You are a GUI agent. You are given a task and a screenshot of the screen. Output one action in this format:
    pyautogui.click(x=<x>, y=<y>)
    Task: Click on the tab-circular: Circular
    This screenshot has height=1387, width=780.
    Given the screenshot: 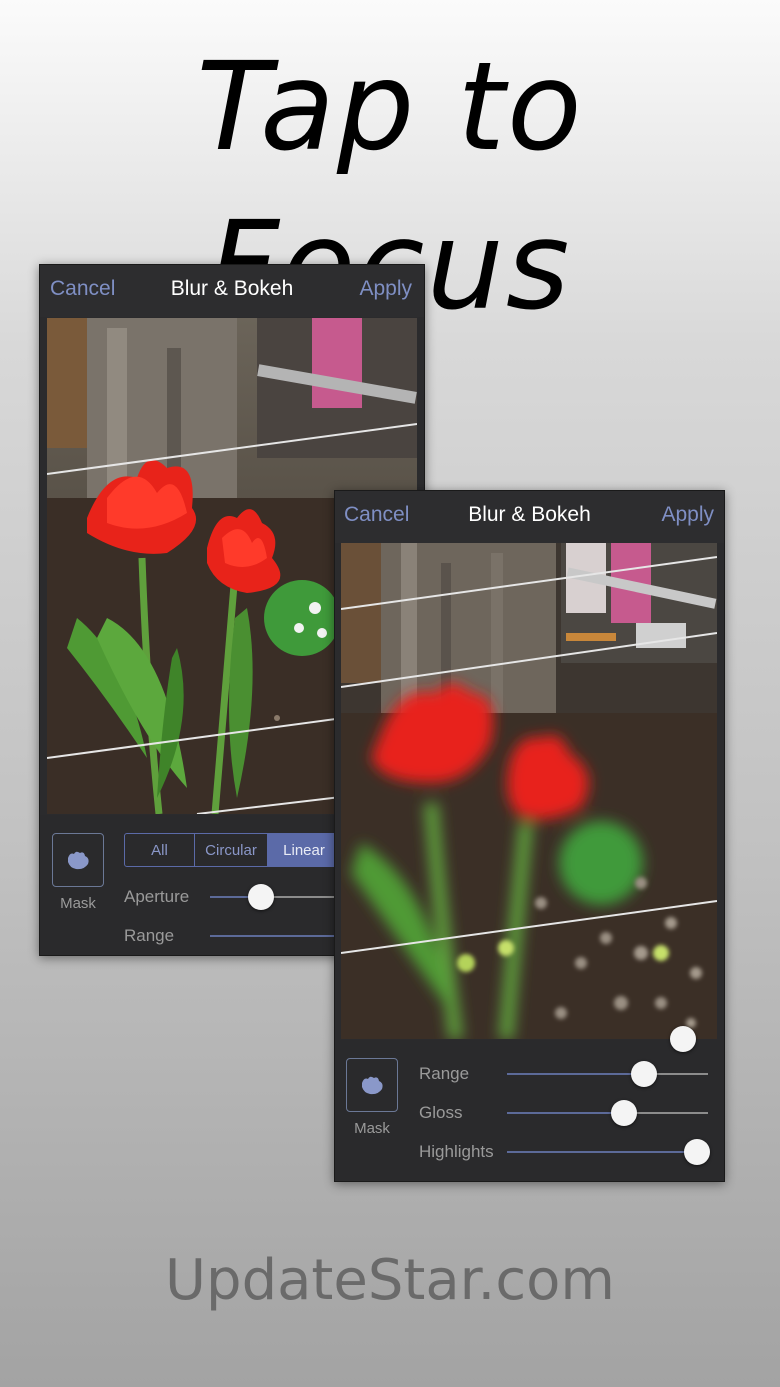 What is the action you would take?
    pyautogui.click(x=231, y=850)
    